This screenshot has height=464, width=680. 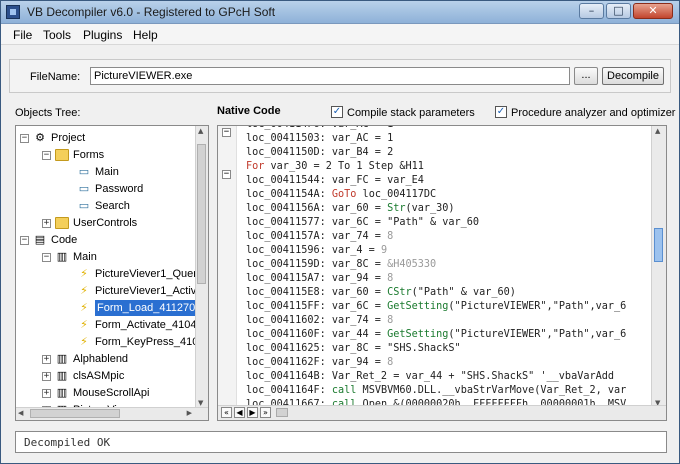 What do you see at coordinates (633, 76) in the screenshot?
I see `decompile-button: Decompile` at bounding box center [633, 76].